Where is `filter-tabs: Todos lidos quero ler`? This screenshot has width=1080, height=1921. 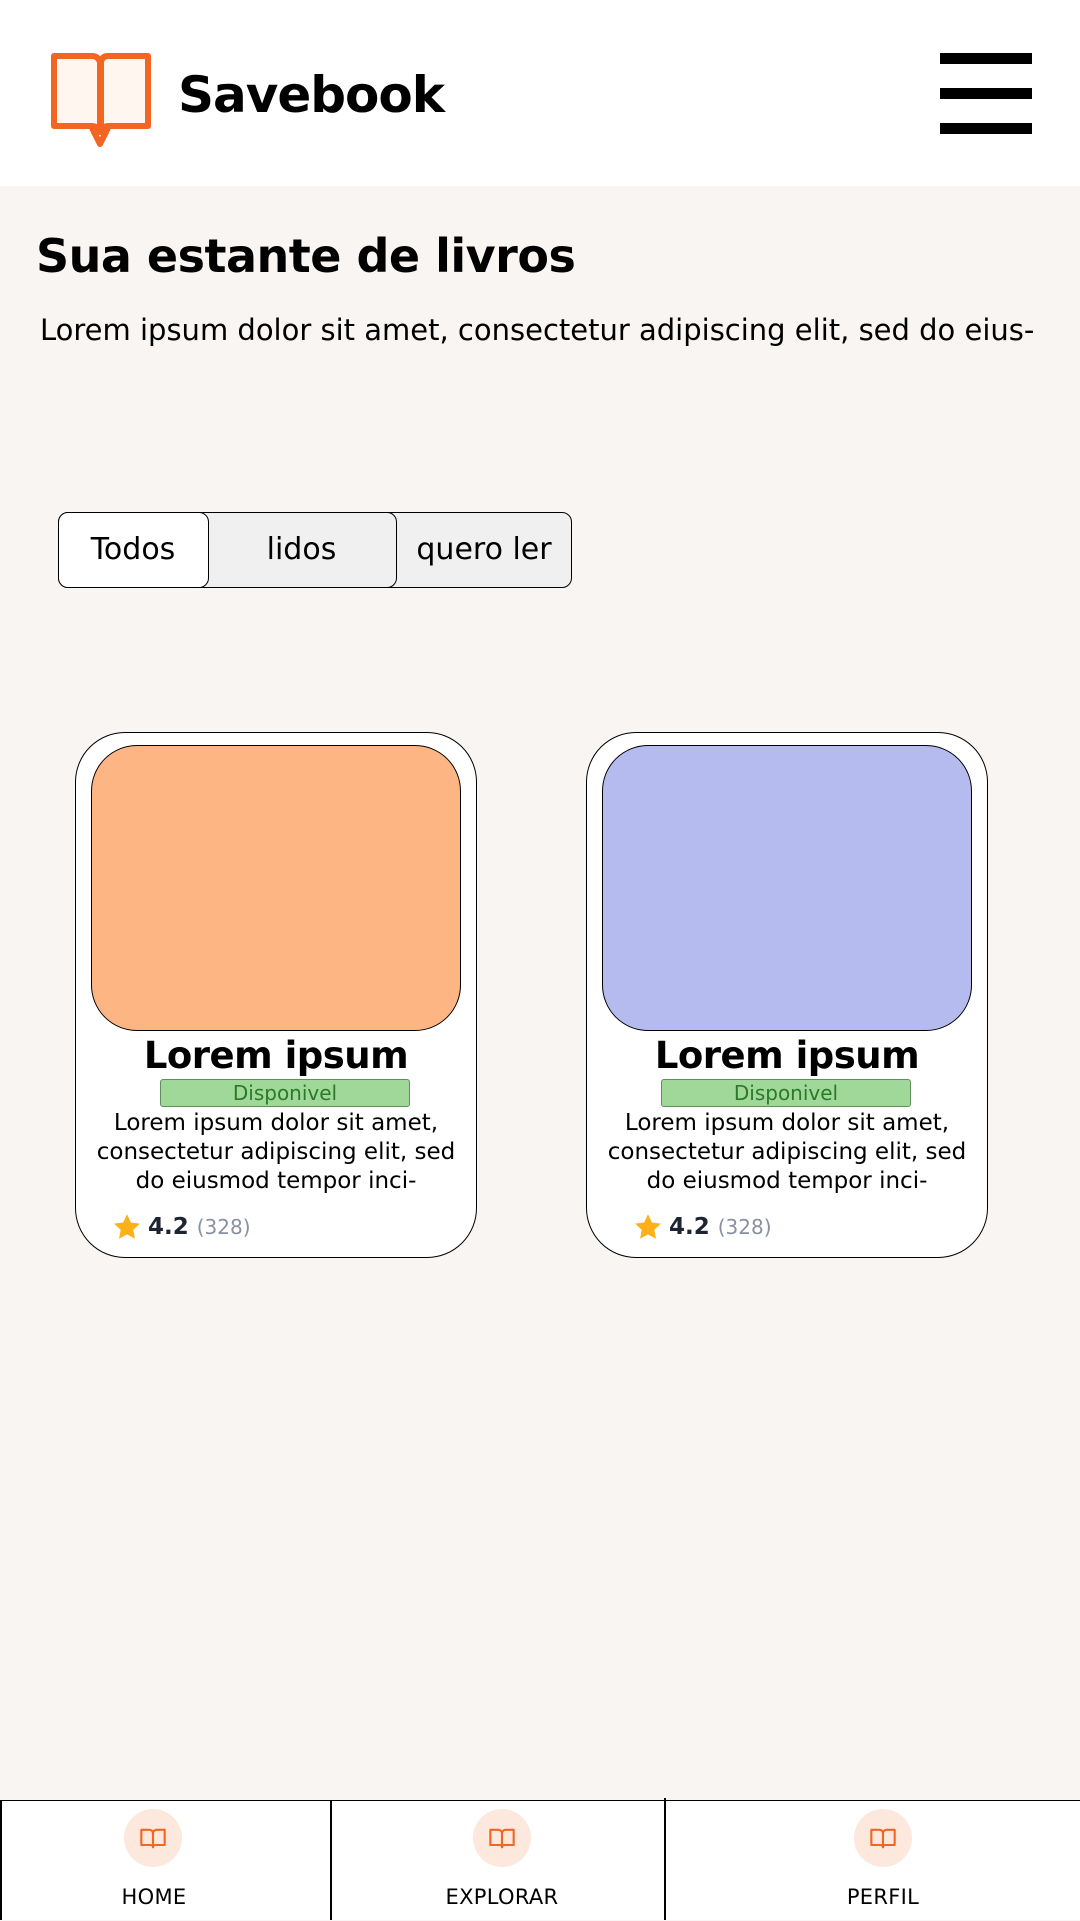 filter-tabs: Todos lidos quero ler is located at coordinates (314, 549).